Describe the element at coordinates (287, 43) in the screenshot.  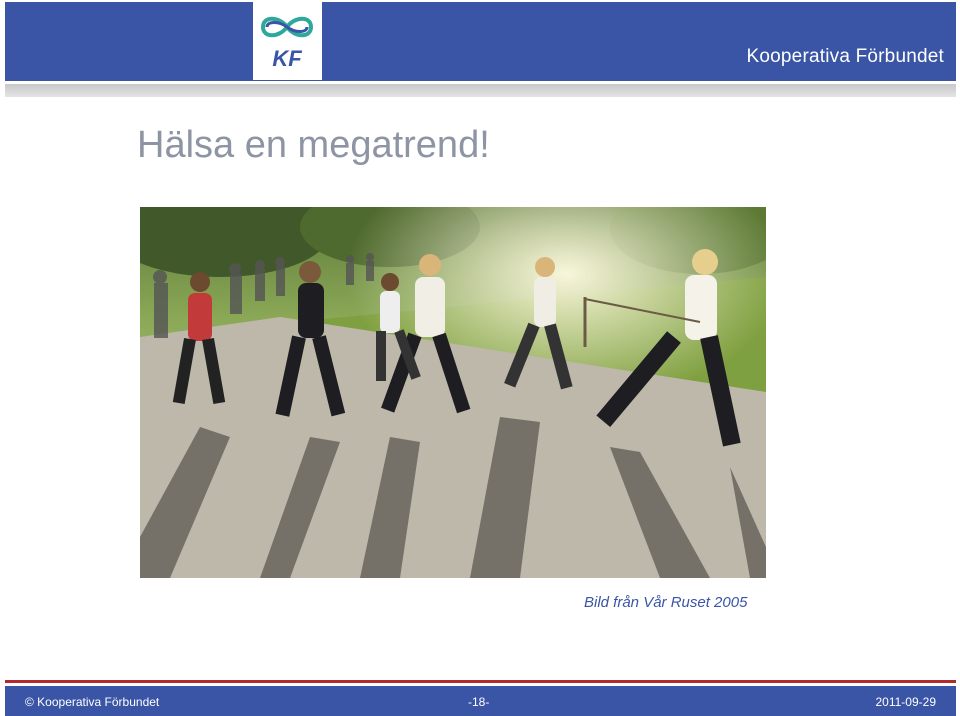
I see `kf-infinity-logo-icon: KF` at that location.